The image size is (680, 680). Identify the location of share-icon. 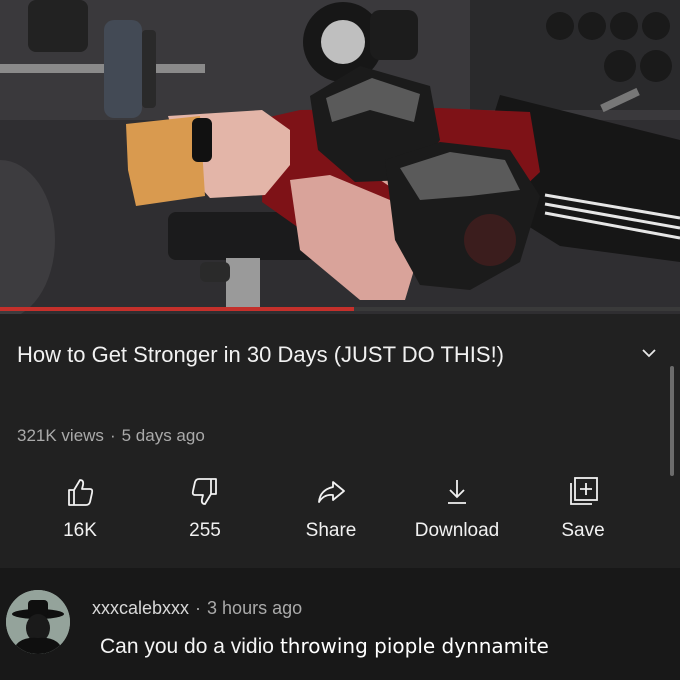
(331, 492).